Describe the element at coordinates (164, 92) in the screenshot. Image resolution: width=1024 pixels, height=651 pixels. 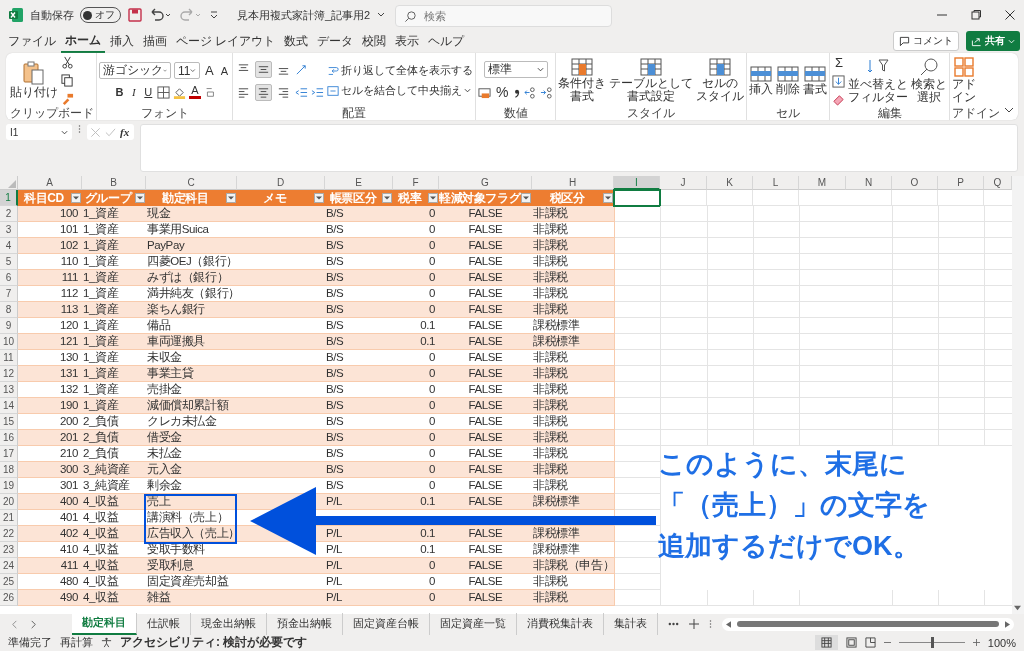
I see `borders-icon` at that location.